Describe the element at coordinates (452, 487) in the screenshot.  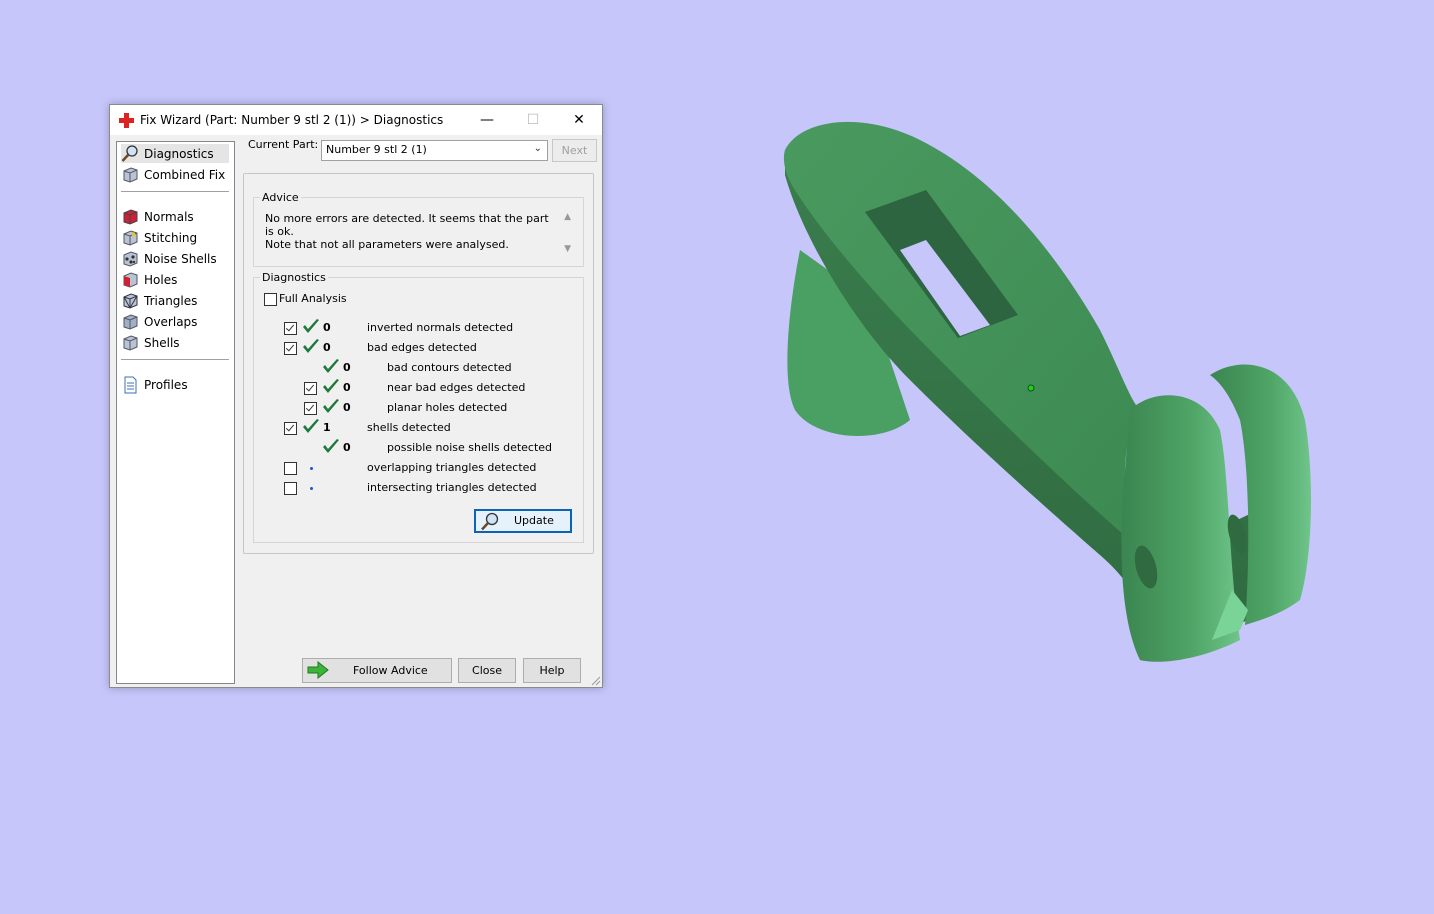
I see `diagnostic-label: intersecting triangles detected` at that location.